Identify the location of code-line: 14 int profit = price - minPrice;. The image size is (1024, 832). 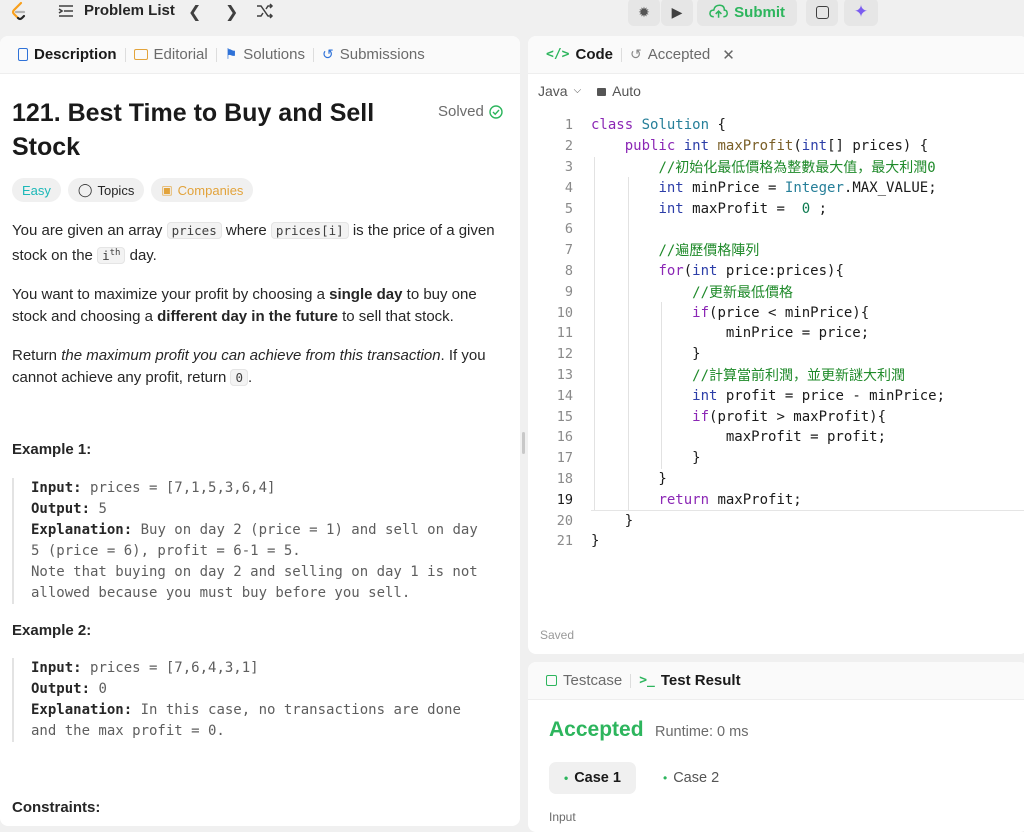
(776, 395).